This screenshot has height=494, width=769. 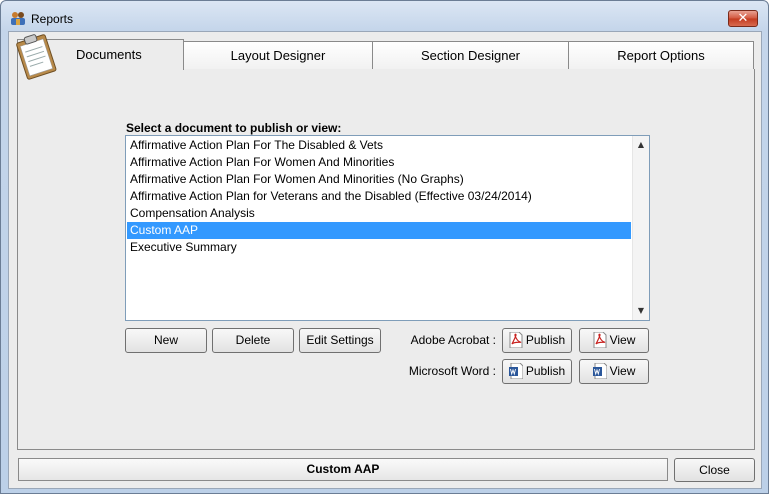 What do you see at coordinates (36, 57) in the screenshot?
I see `clipboard-icon` at bounding box center [36, 57].